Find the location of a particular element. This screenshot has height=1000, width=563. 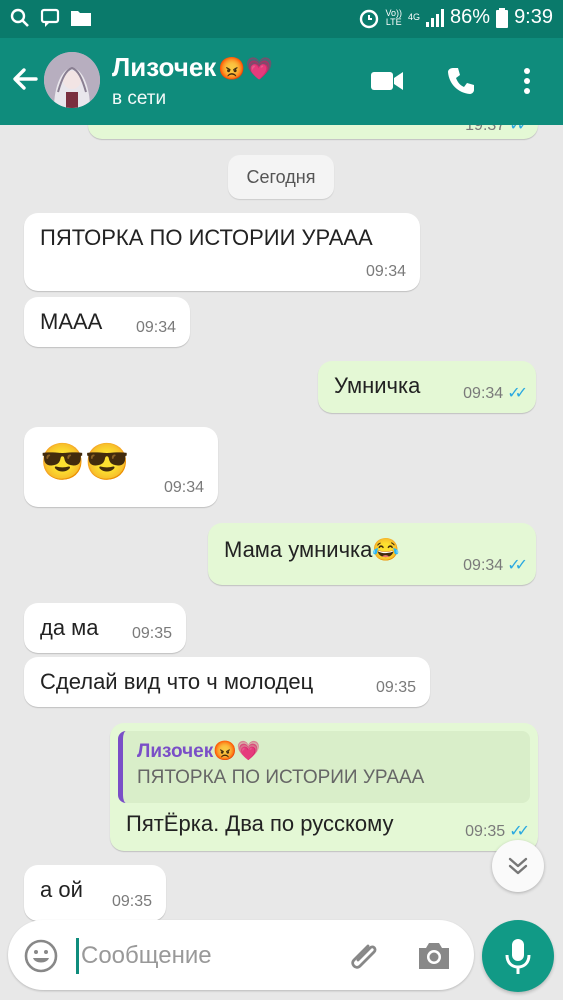

network-type: 4G is located at coordinates (414, 17).